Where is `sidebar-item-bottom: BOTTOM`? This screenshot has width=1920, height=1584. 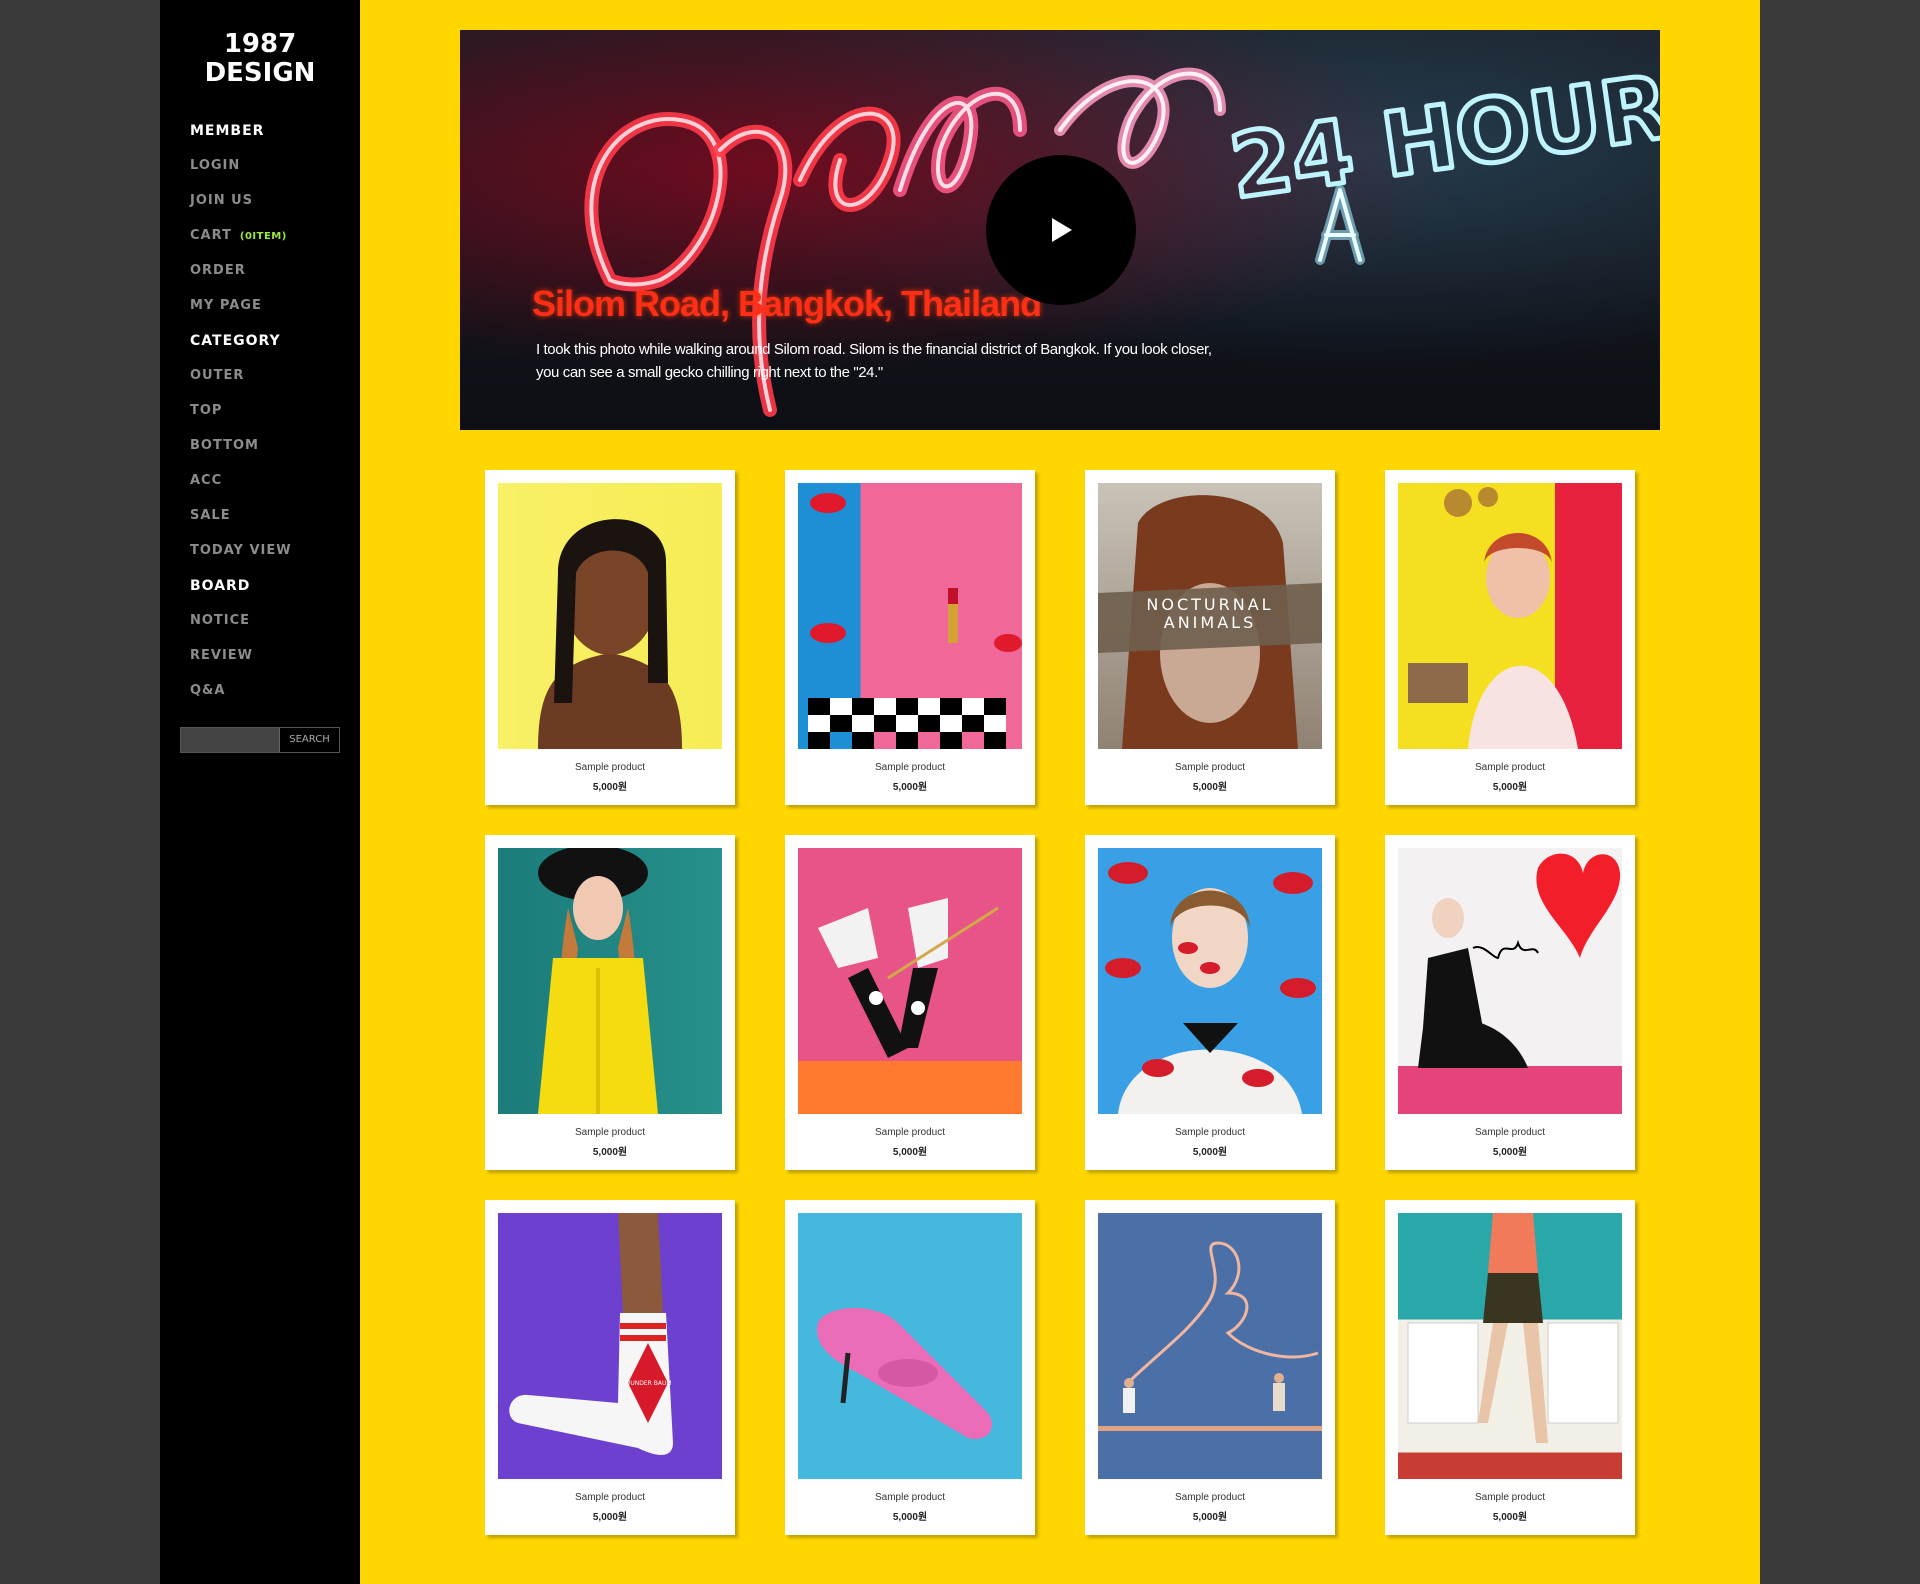 sidebar-item-bottom: BOTTOM is located at coordinates (241, 452).